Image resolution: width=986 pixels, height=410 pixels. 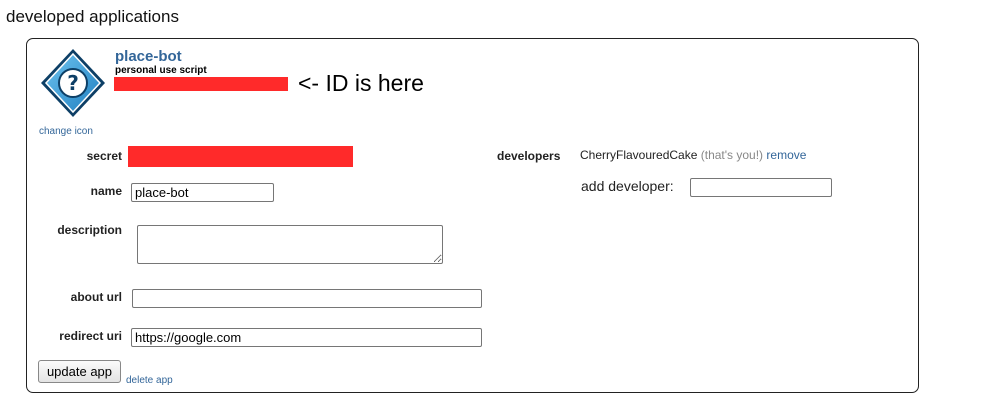 What do you see at coordinates (240, 156) in the screenshot?
I see `redacted-secret` at bounding box center [240, 156].